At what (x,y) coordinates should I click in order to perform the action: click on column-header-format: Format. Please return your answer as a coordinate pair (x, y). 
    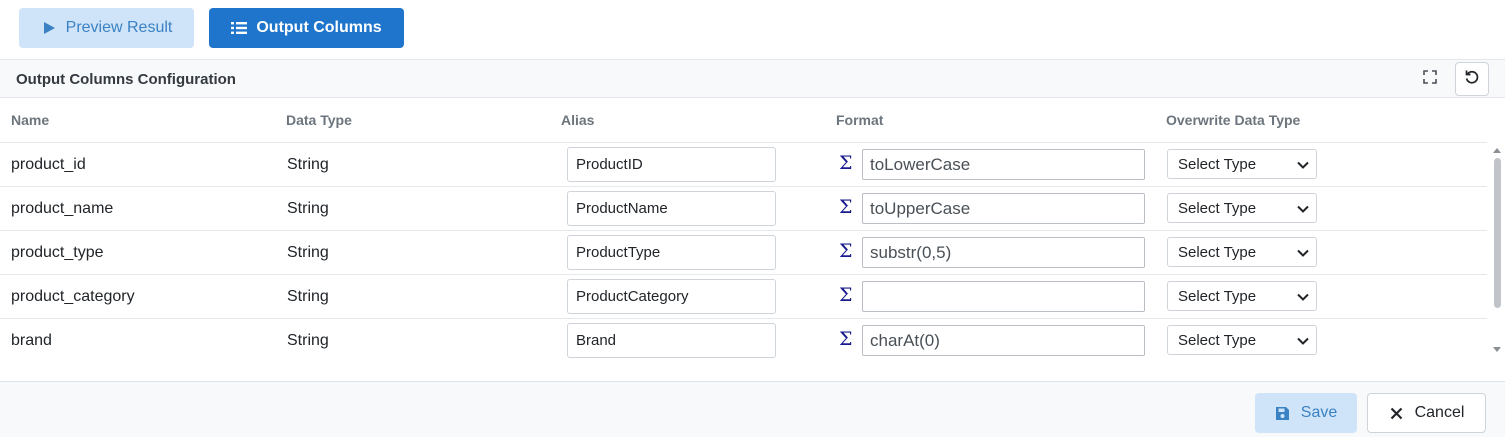
    Looking at the image, I should click on (860, 120).